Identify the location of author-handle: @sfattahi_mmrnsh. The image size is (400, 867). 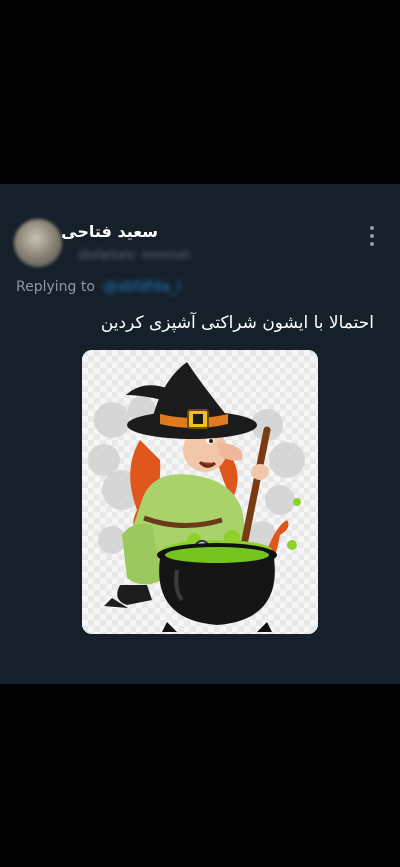
(145, 254).